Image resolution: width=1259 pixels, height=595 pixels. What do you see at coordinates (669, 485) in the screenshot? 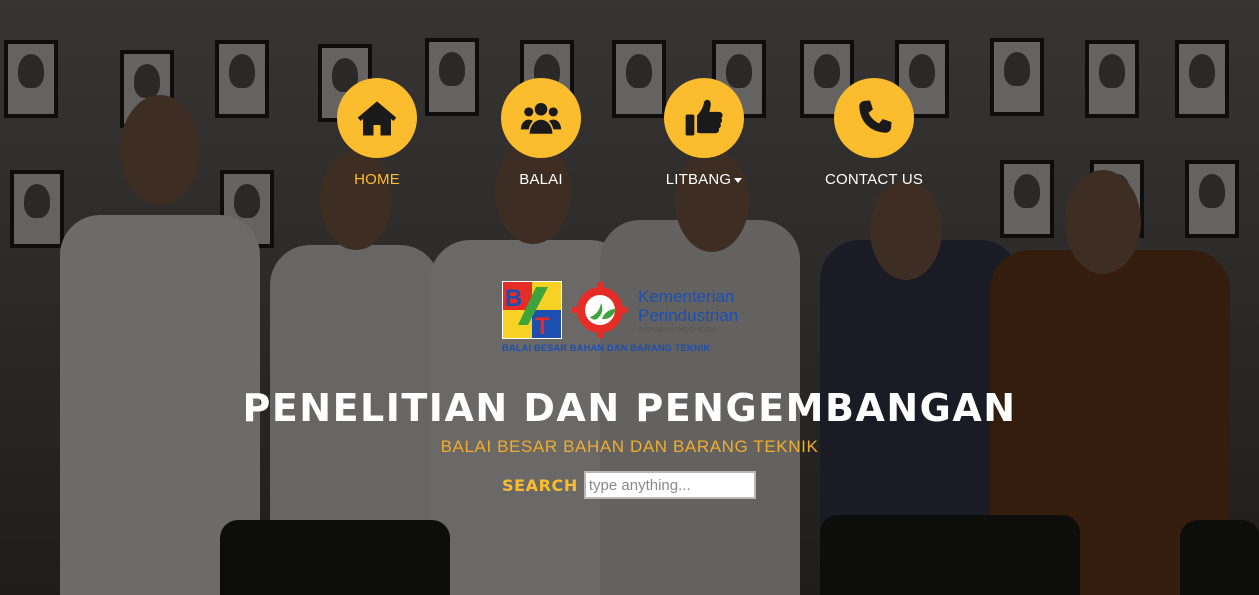
I see `search-input` at bounding box center [669, 485].